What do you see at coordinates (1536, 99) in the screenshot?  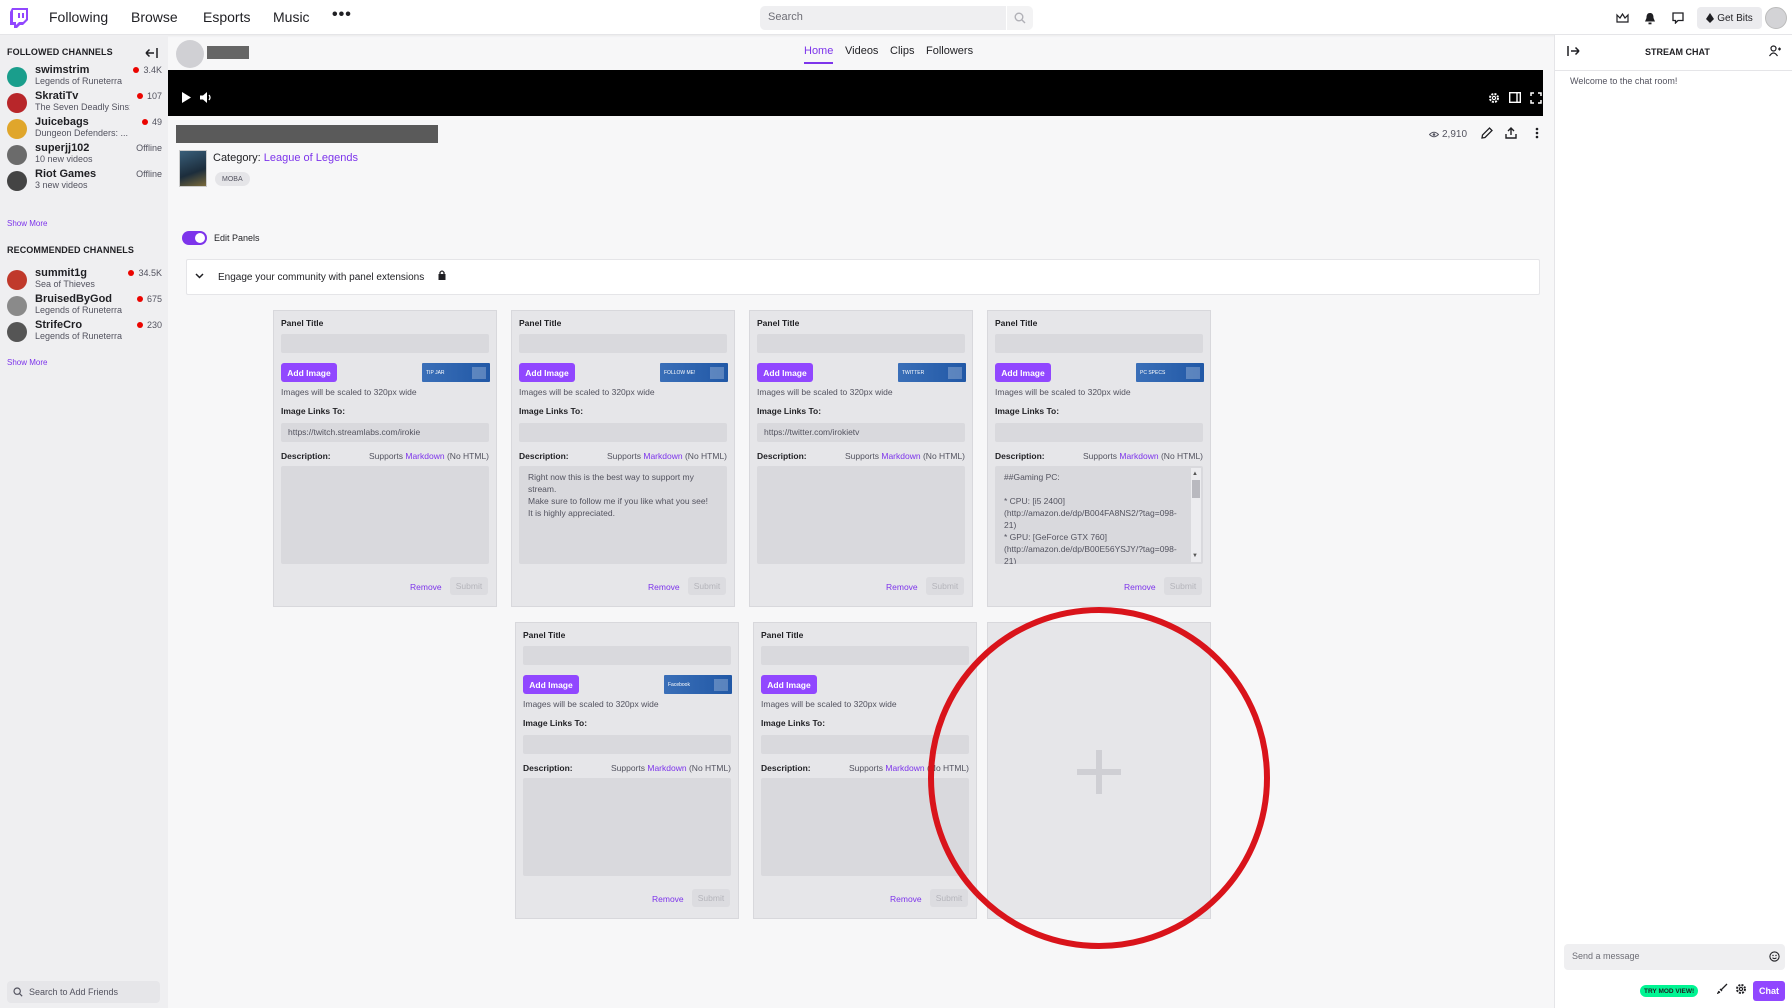 I see `fullscreen-icon` at bounding box center [1536, 99].